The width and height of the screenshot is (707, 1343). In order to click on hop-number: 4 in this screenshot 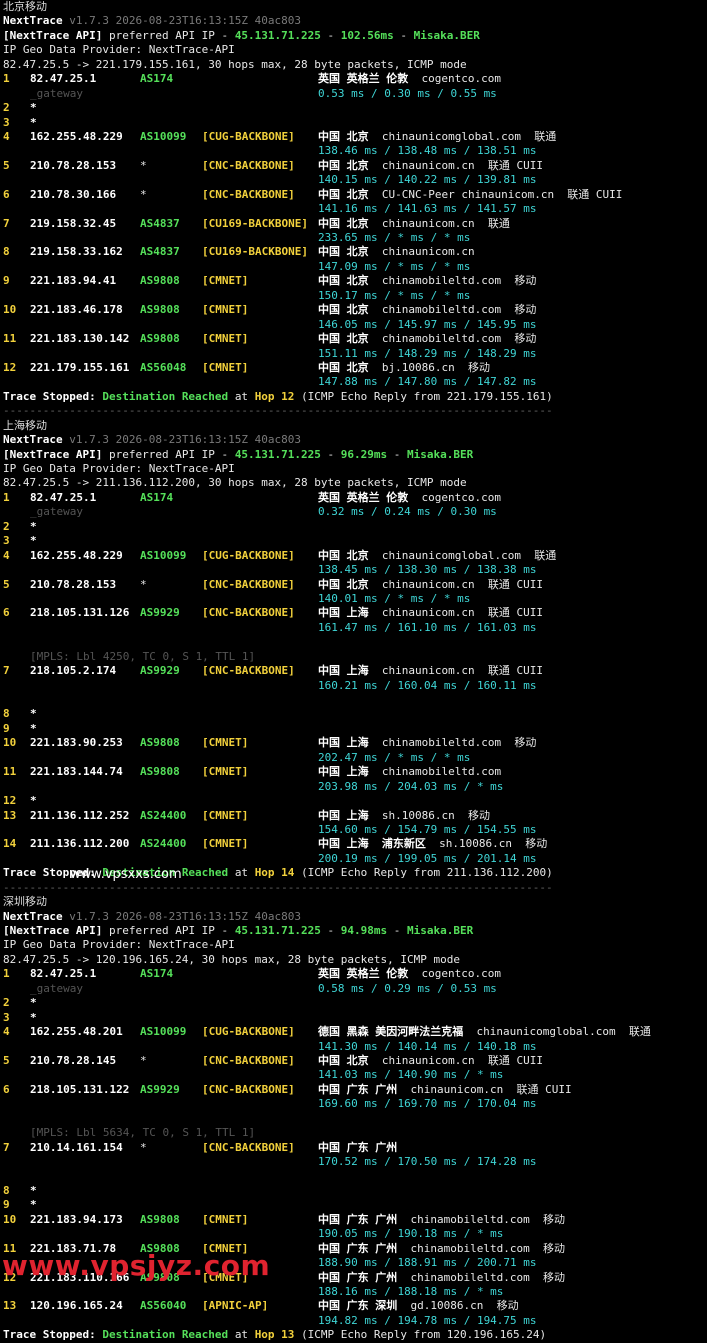, I will do `click(6, 1032)`.